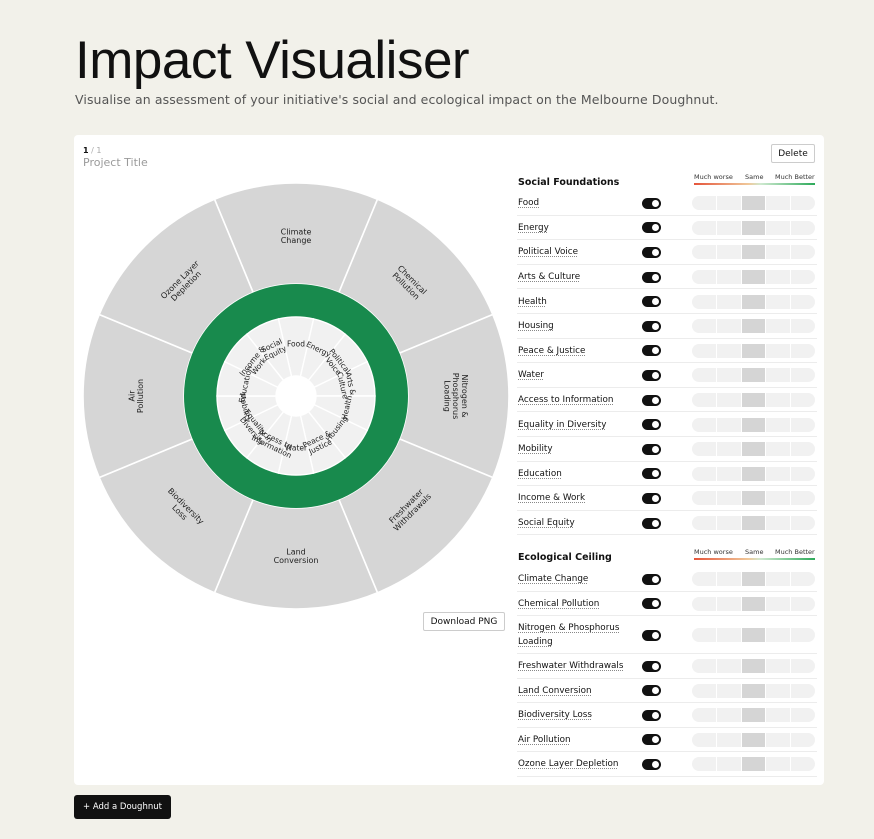  Describe the element at coordinates (115, 162) in the screenshot. I see `project-title: Project Title` at that location.